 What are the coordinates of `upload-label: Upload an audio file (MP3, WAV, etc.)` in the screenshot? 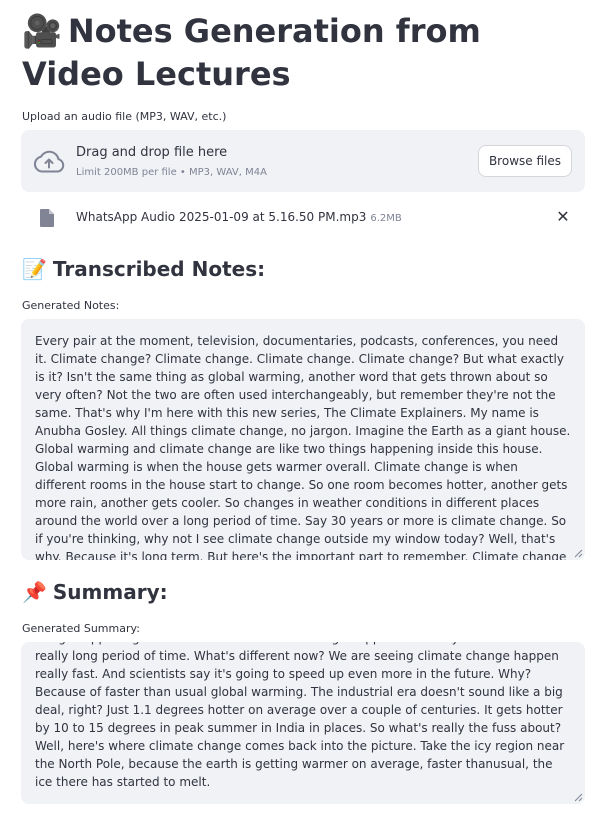 It's located at (124, 116).